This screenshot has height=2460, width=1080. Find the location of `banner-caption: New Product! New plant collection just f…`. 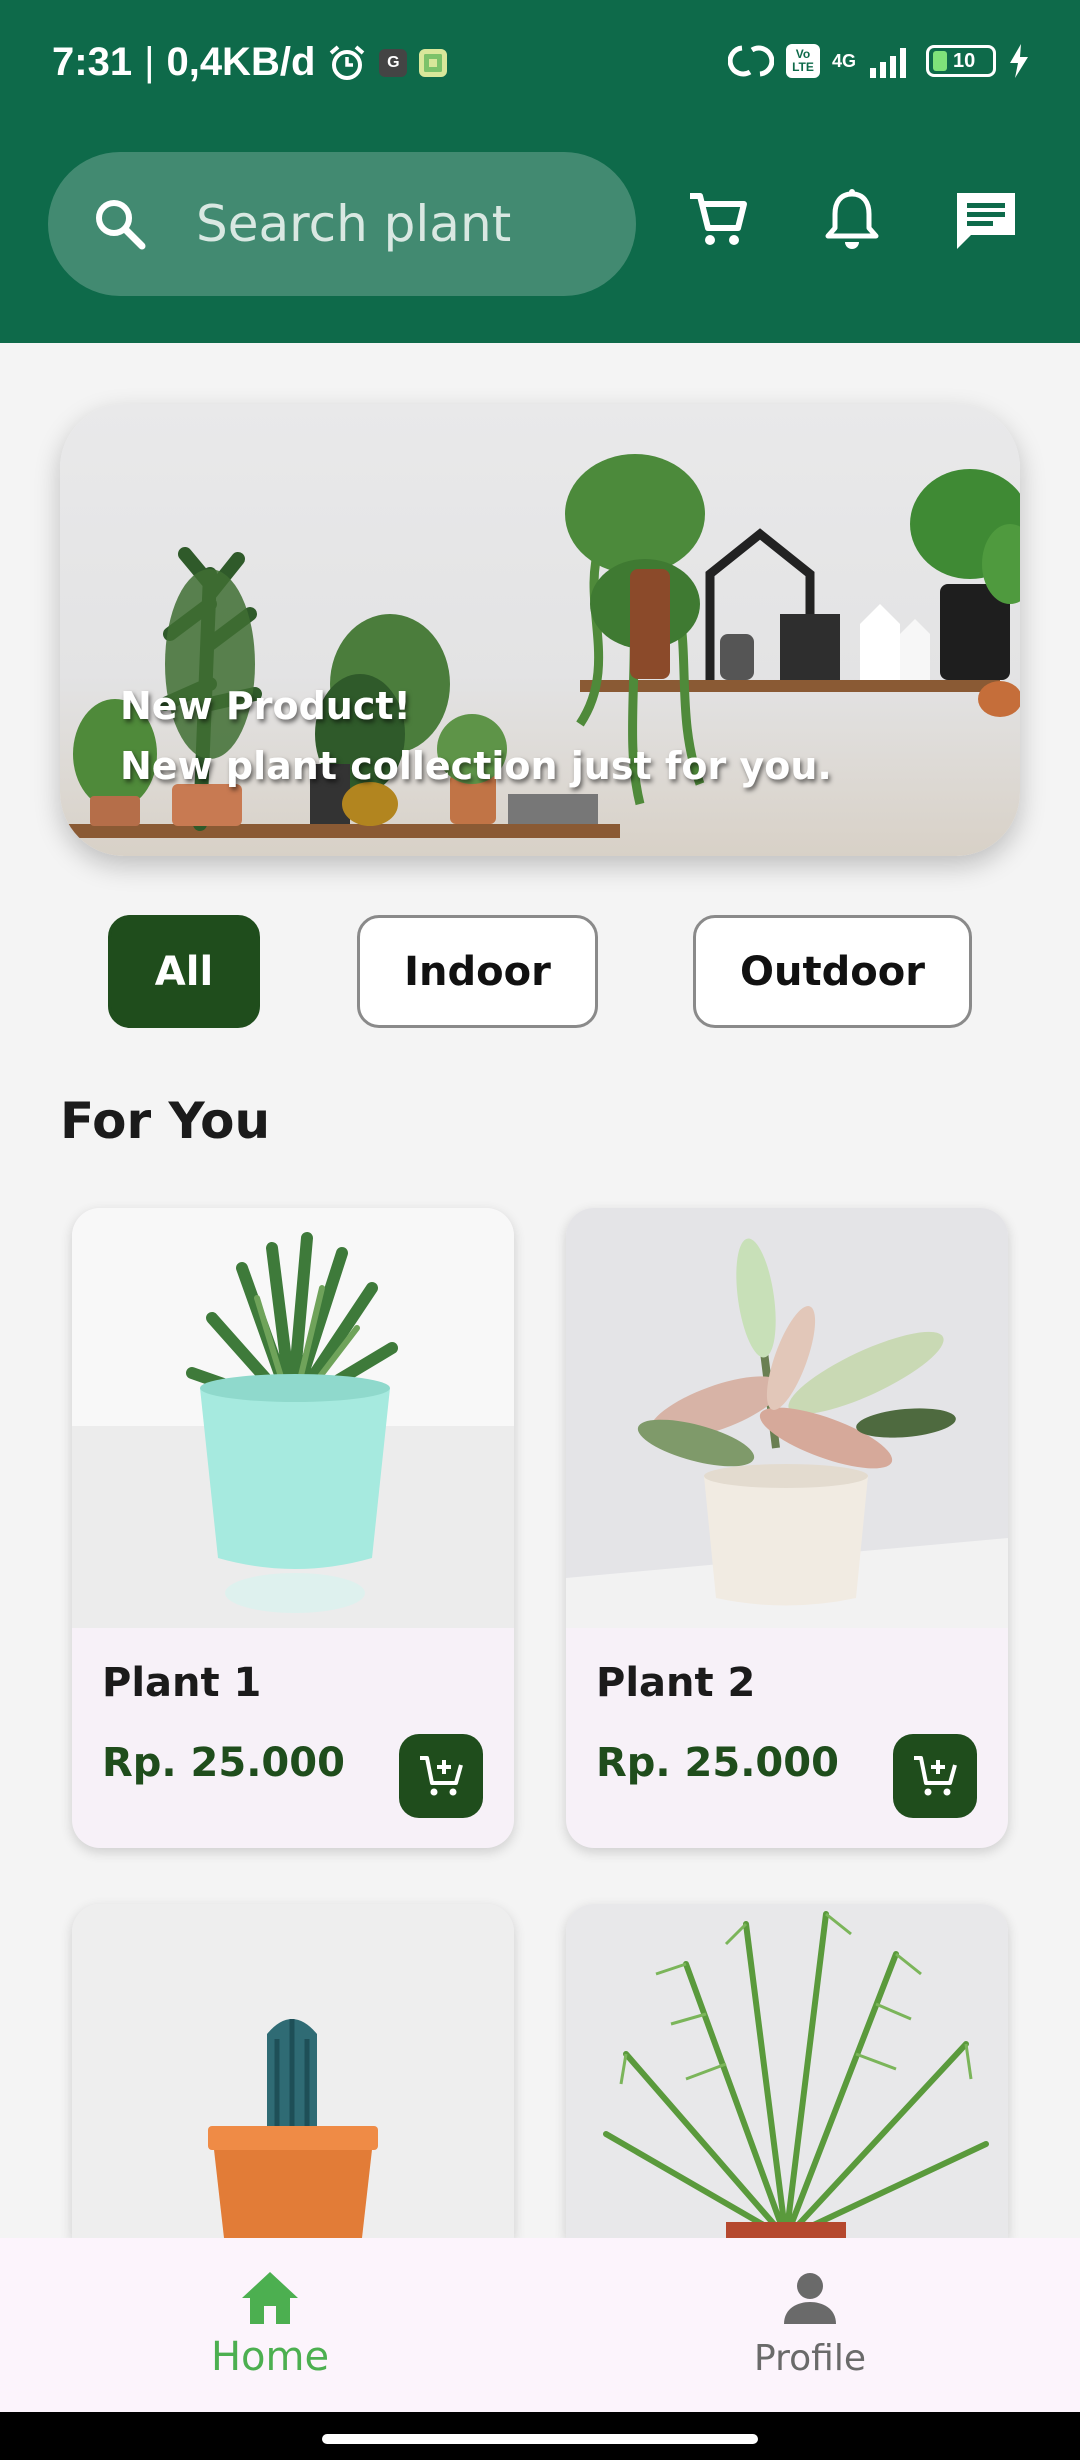

banner-caption: New Product! New plant collection just f… is located at coordinates (476, 736).